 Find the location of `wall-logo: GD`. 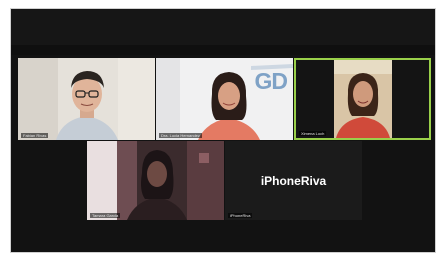

wall-logo: GD is located at coordinates (271, 81).